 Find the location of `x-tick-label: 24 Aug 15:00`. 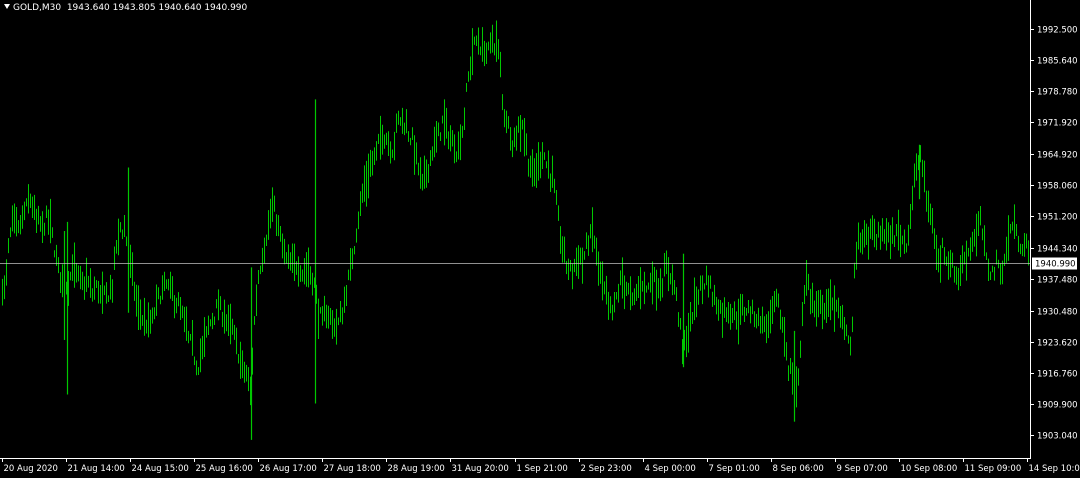

x-tick-label: 24 Aug 15:00 is located at coordinates (160, 469).